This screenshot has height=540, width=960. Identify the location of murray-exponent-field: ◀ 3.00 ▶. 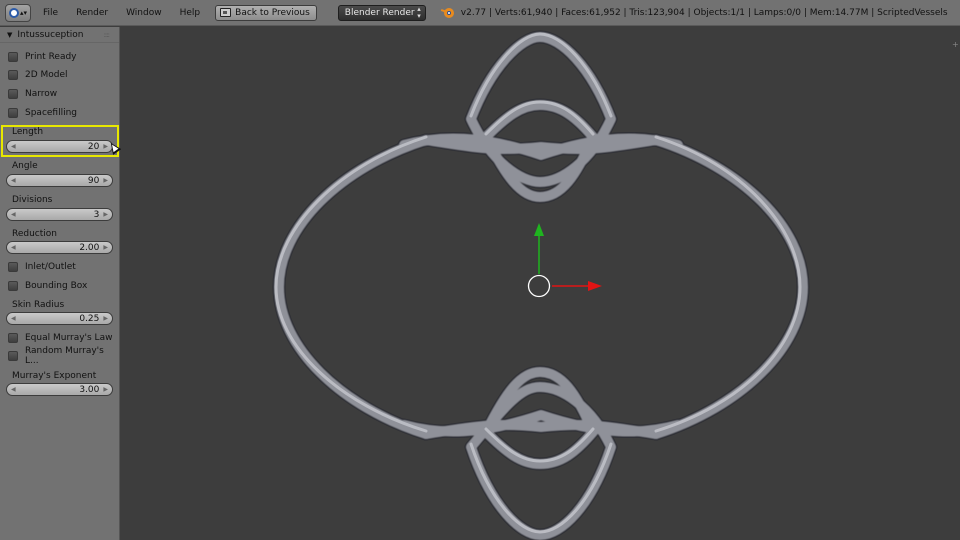
(59, 389).